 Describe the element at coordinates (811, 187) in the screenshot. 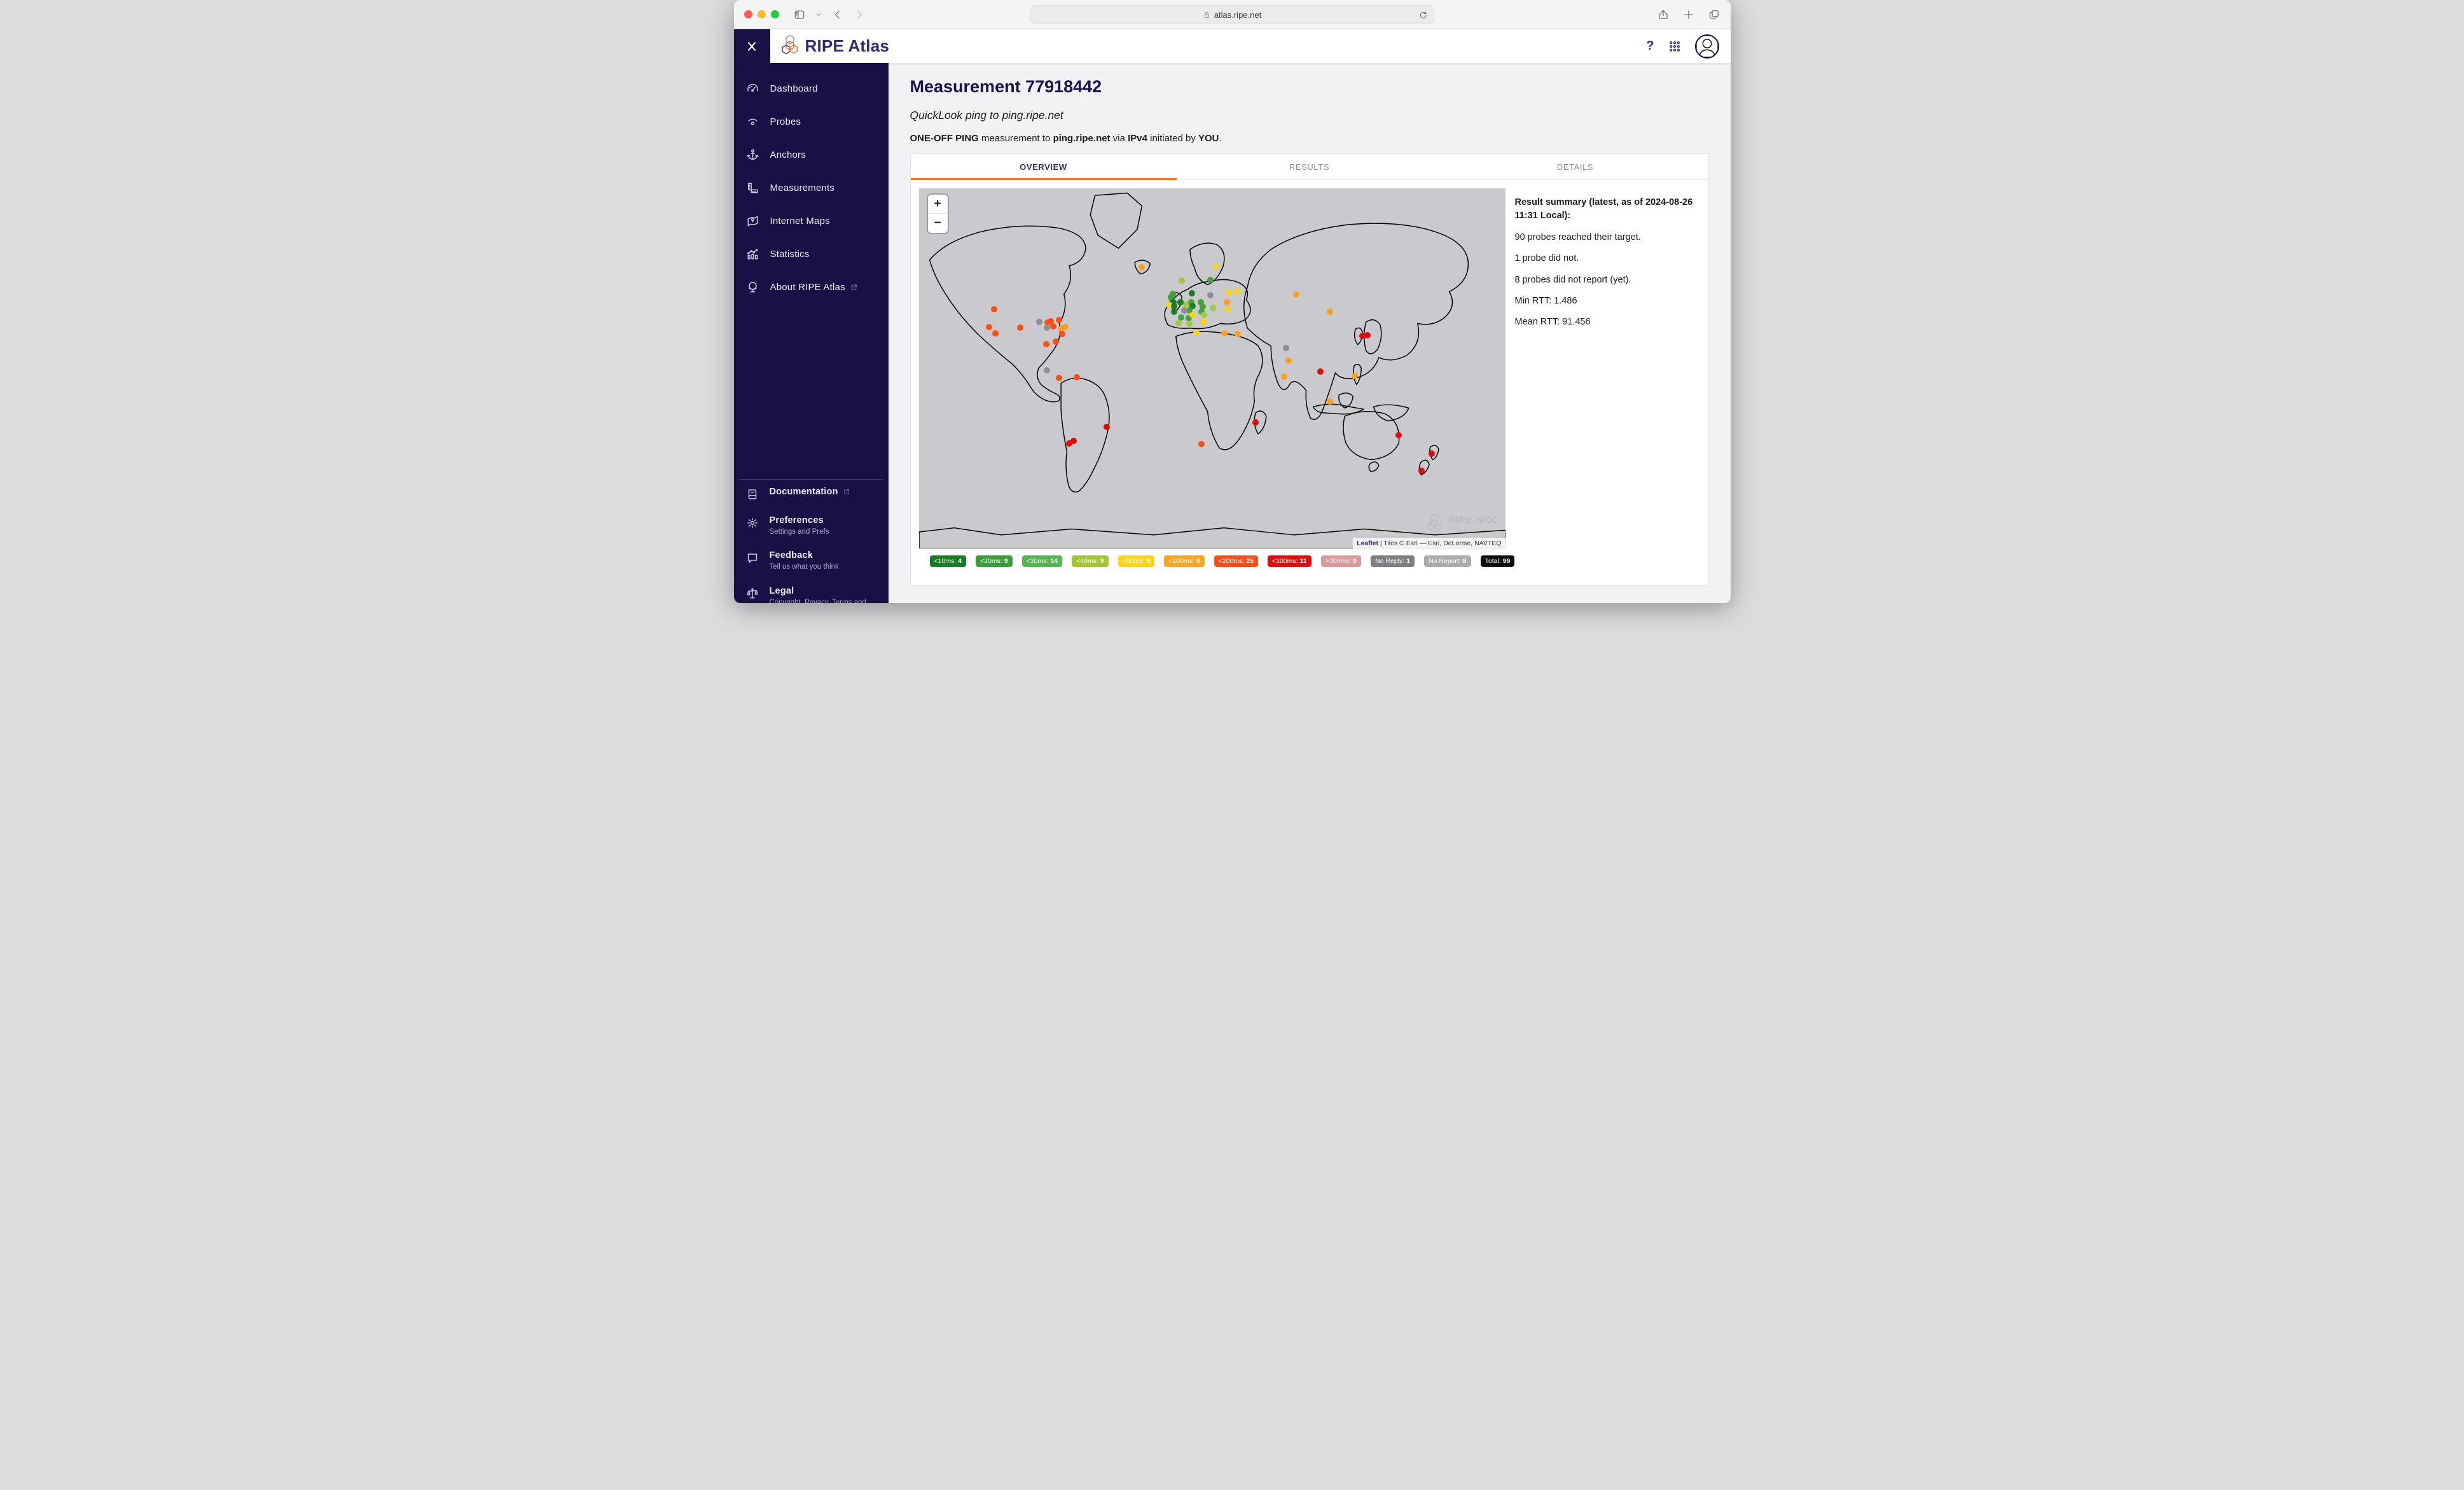

I see `sidebar-item-measurements: Measurements` at that location.